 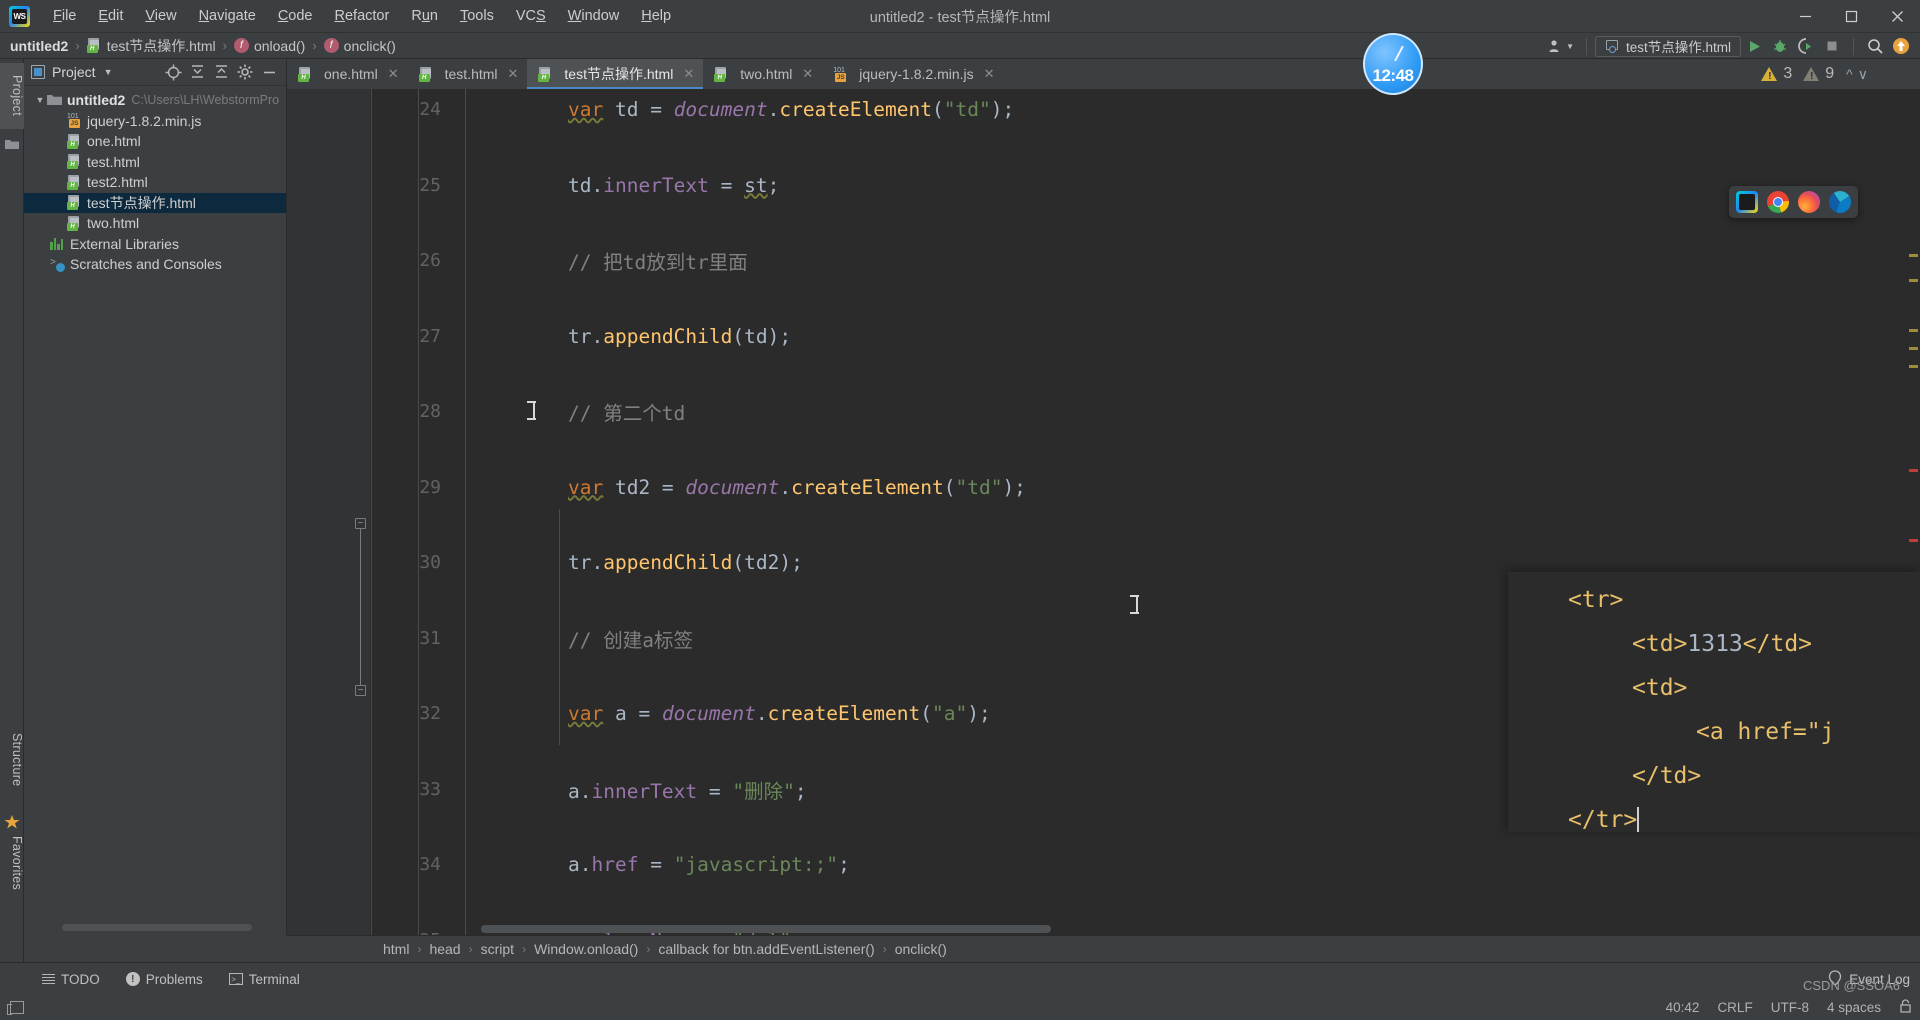 What do you see at coordinates (157, 927) in the screenshot?
I see `project-horizontal-scrollbar` at bounding box center [157, 927].